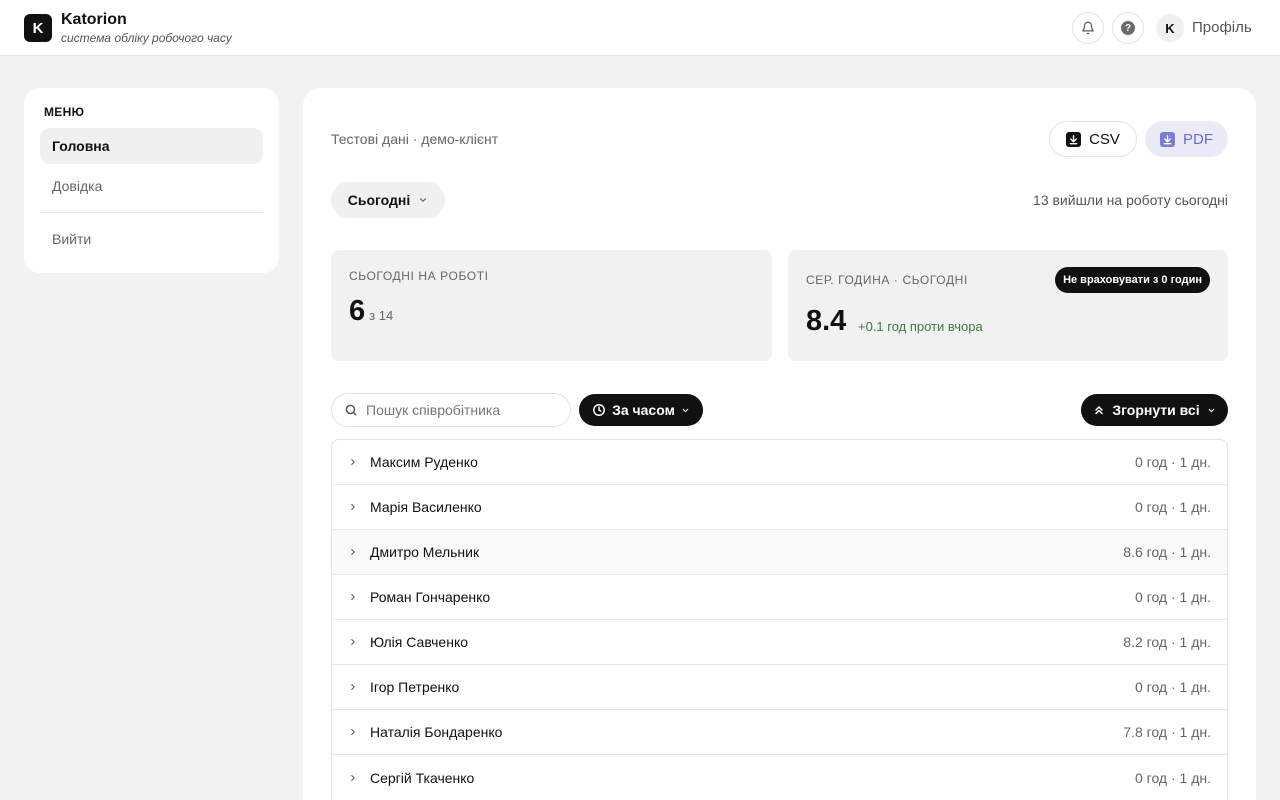 This screenshot has width=1280, height=800. Describe the element at coordinates (779, 552) in the screenshot. I see `employee-row: Дмитро Мельник 8.6 год · 1 дн.` at that location.